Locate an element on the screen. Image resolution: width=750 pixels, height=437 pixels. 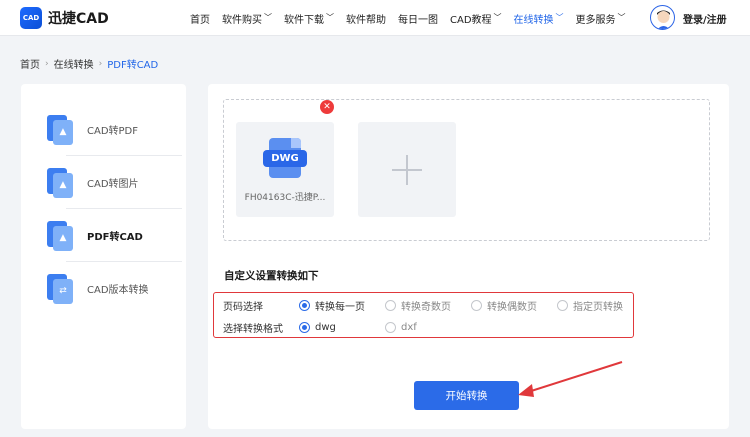
sidebar-item-cad-version-convert: ⇄ CAD版本转换 is located at coordinates (115, 288).